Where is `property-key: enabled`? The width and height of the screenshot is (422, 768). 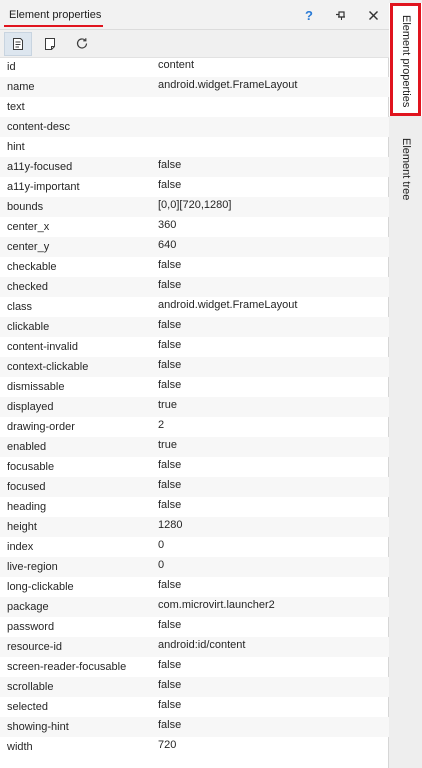 property-key: enabled is located at coordinates (27, 447).